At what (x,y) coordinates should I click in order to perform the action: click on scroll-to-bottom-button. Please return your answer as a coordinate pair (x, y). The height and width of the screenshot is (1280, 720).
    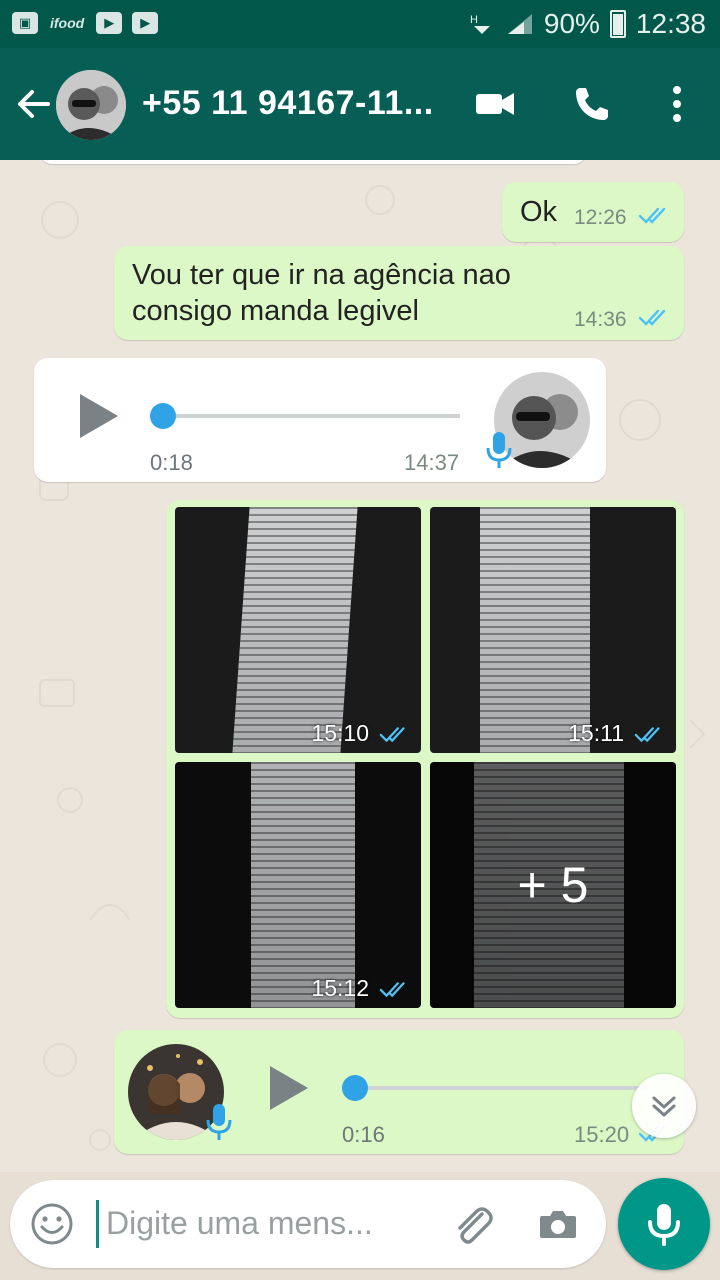
    Looking at the image, I should click on (664, 1106).